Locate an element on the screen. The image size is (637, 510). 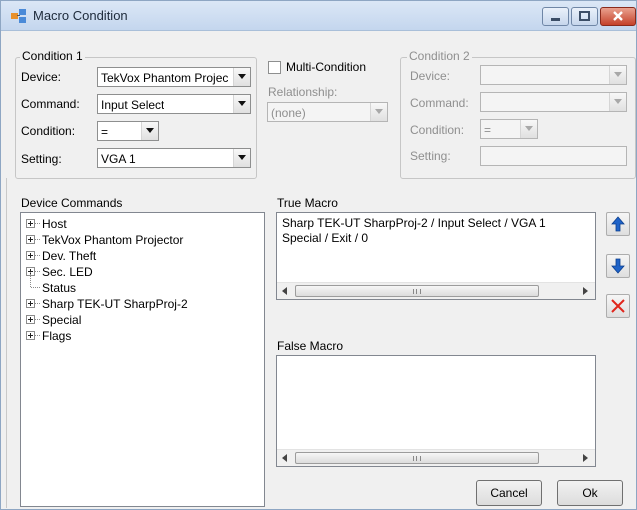
condition1-device-label: Device: is located at coordinates (41, 77).